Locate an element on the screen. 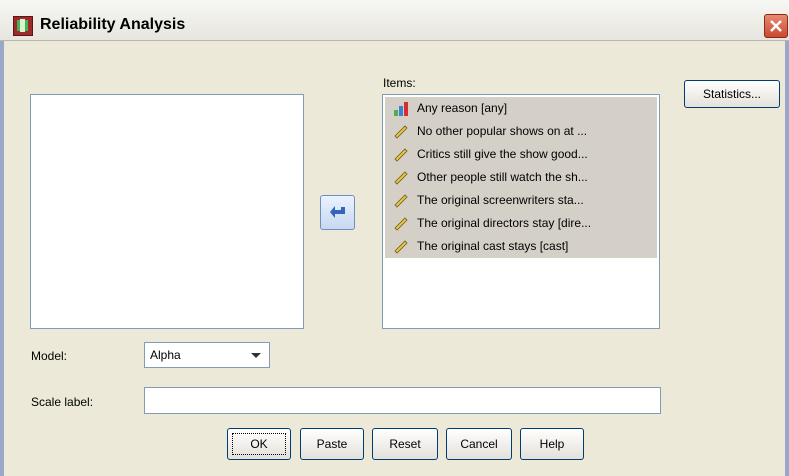 The height and width of the screenshot is (476, 789). paste-button: Paste is located at coordinates (332, 444).